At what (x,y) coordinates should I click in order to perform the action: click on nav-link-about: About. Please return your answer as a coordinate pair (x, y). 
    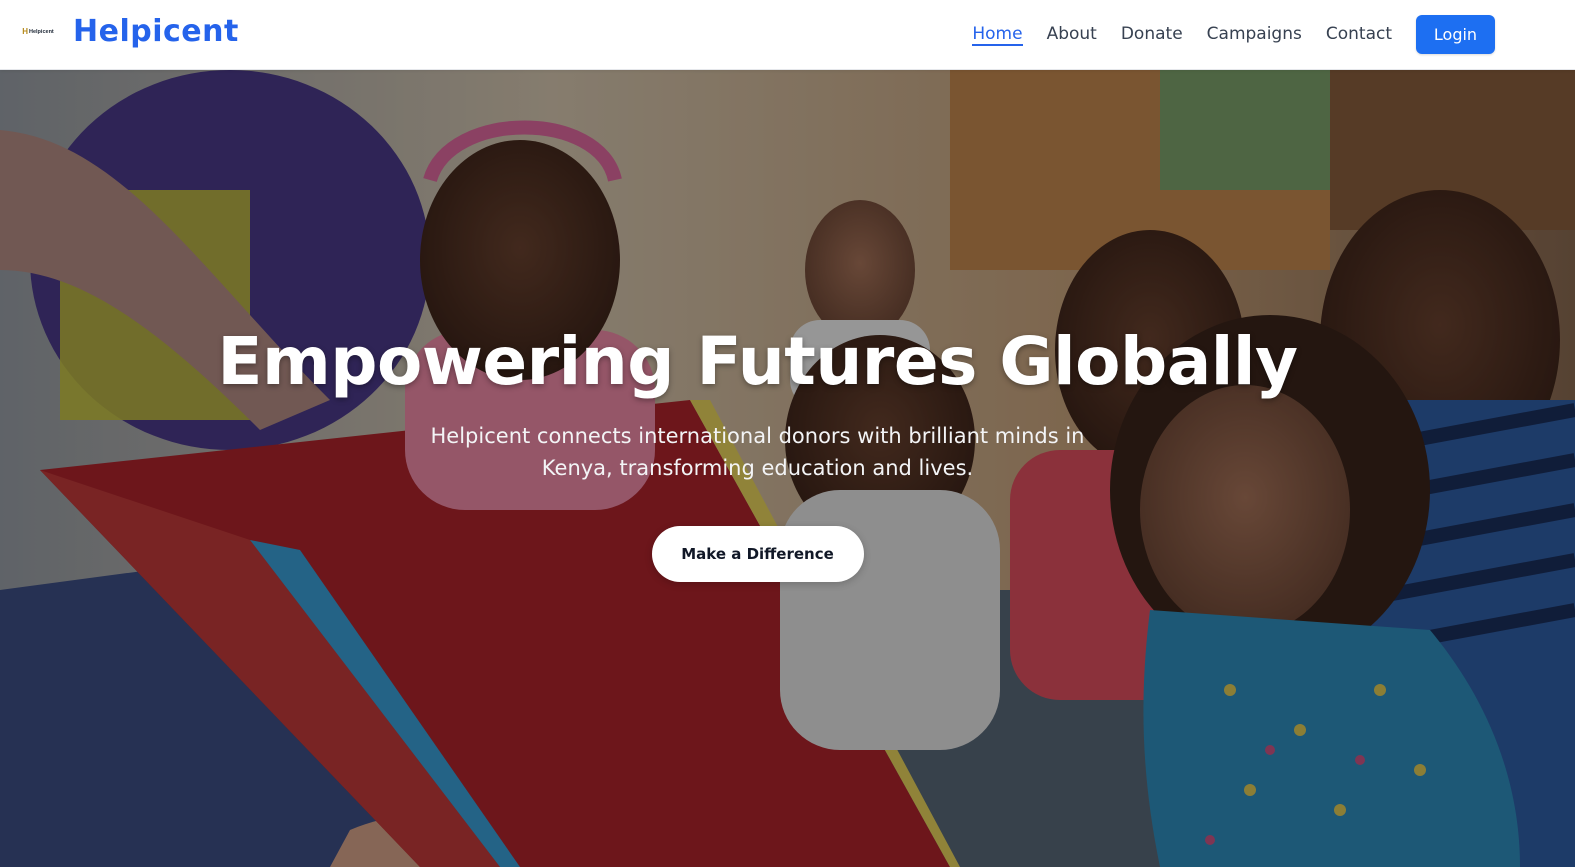
    Looking at the image, I should click on (1072, 35).